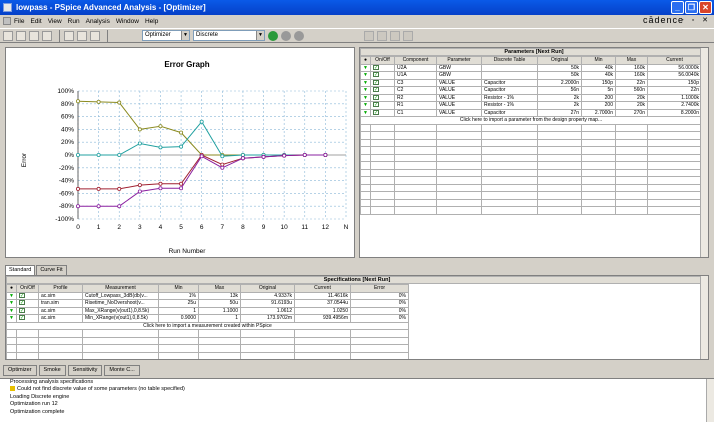  I want to click on zoom-in-icon, so click(369, 35).